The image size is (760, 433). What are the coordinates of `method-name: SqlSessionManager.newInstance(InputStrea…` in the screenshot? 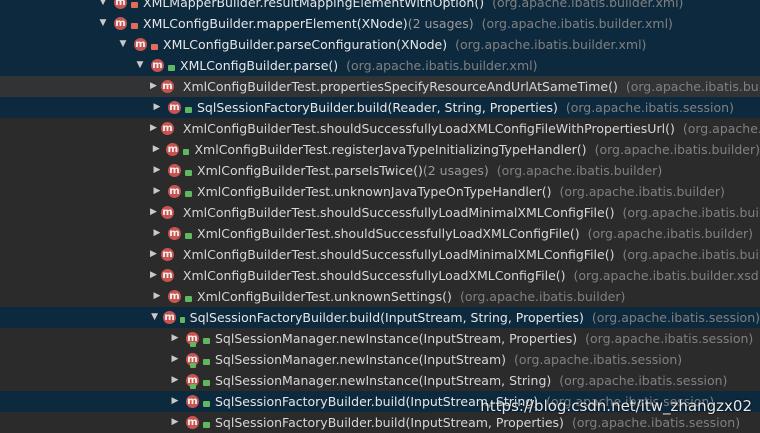 It's located at (383, 380).